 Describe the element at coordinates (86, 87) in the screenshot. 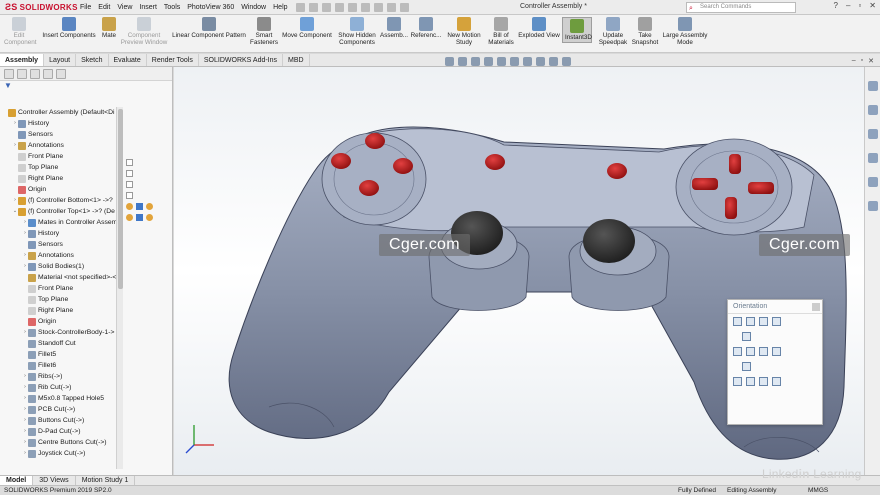

I see `filter-icon: ▼` at that location.